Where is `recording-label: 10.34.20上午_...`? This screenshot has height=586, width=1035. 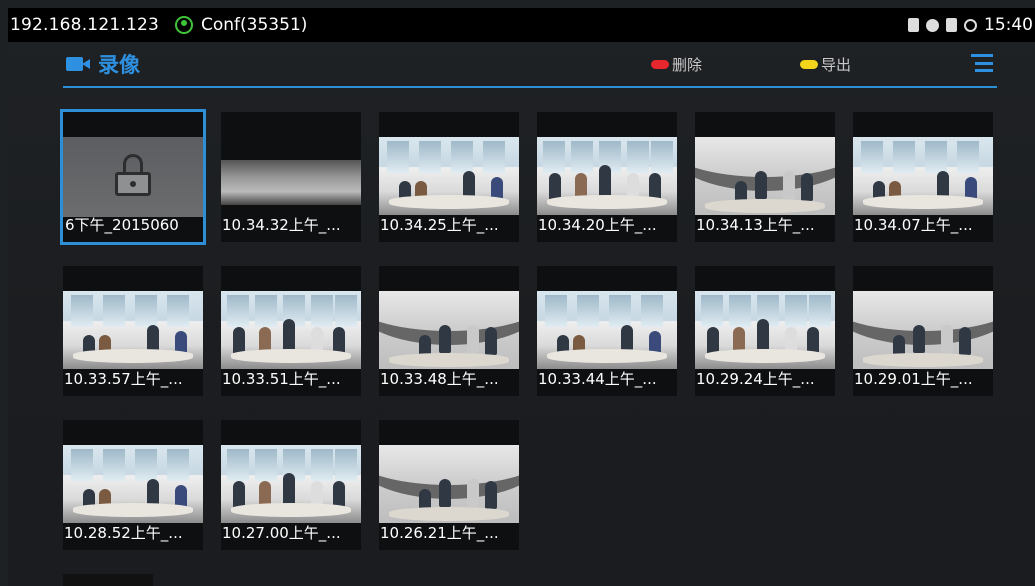
recording-label: 10.34.20上午_... is located at coordinates (597, 225).